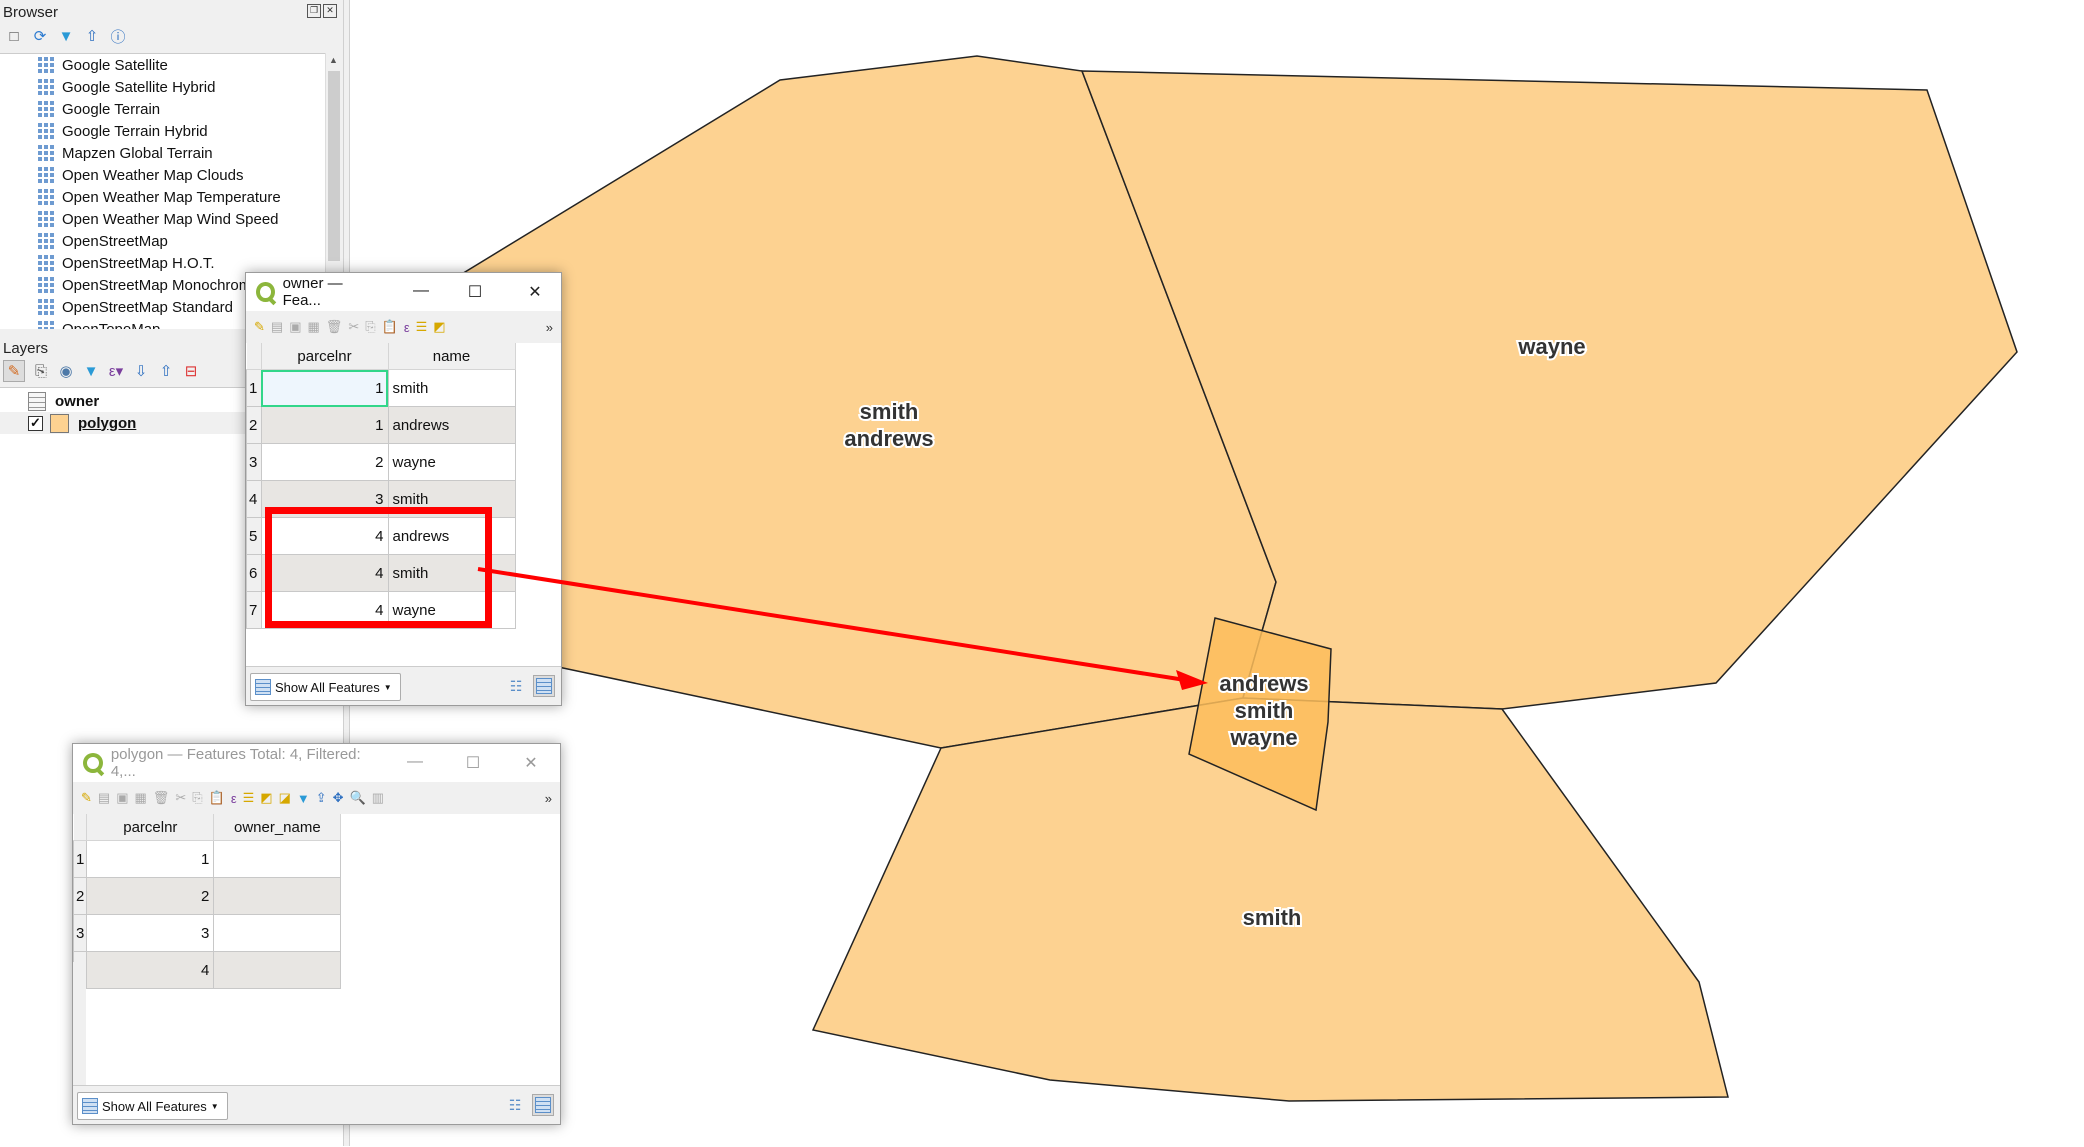 The width and height of the screenshot is (2084, 1147). Describe the element at coordinates (150, 933) in the screenshot. I see `cell-parcelnr: 3` at that location.